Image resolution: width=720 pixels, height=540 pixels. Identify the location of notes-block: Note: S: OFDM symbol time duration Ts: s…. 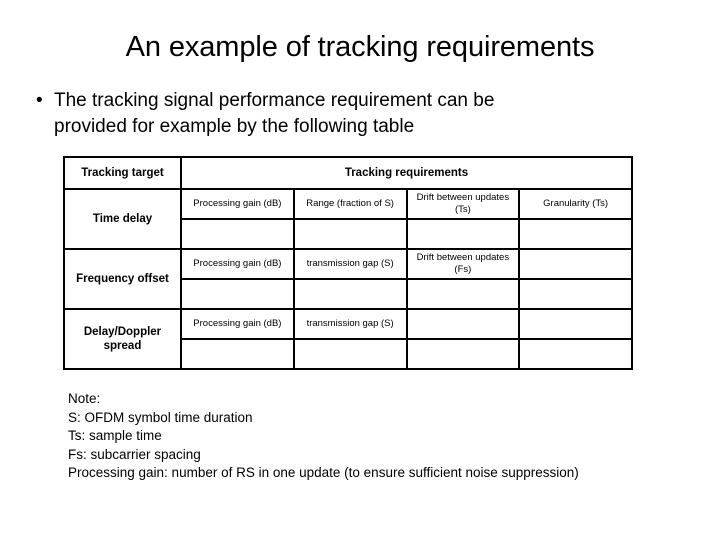
(368, 436).